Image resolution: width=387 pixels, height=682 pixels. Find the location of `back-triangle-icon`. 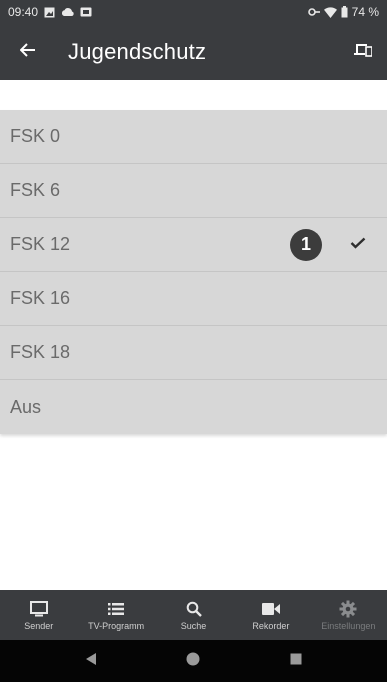

back-triangle-icon is located at coordinates (91, 661).